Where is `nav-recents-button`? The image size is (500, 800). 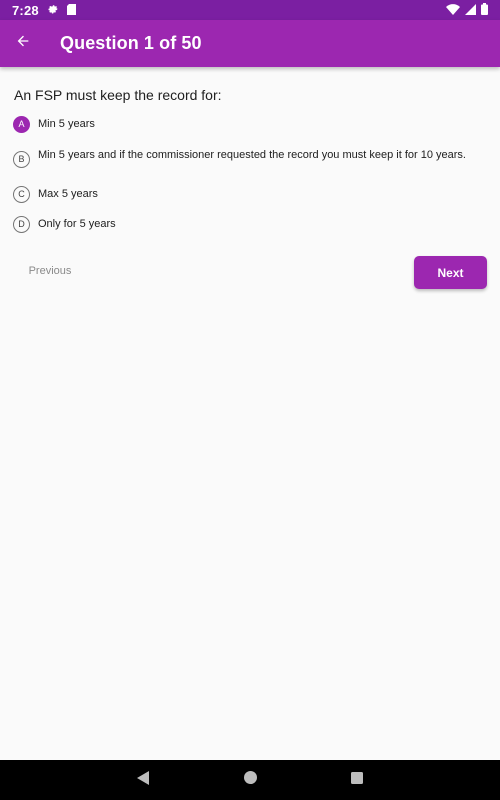
nav-recents-button is located at coordinates (357, 780).